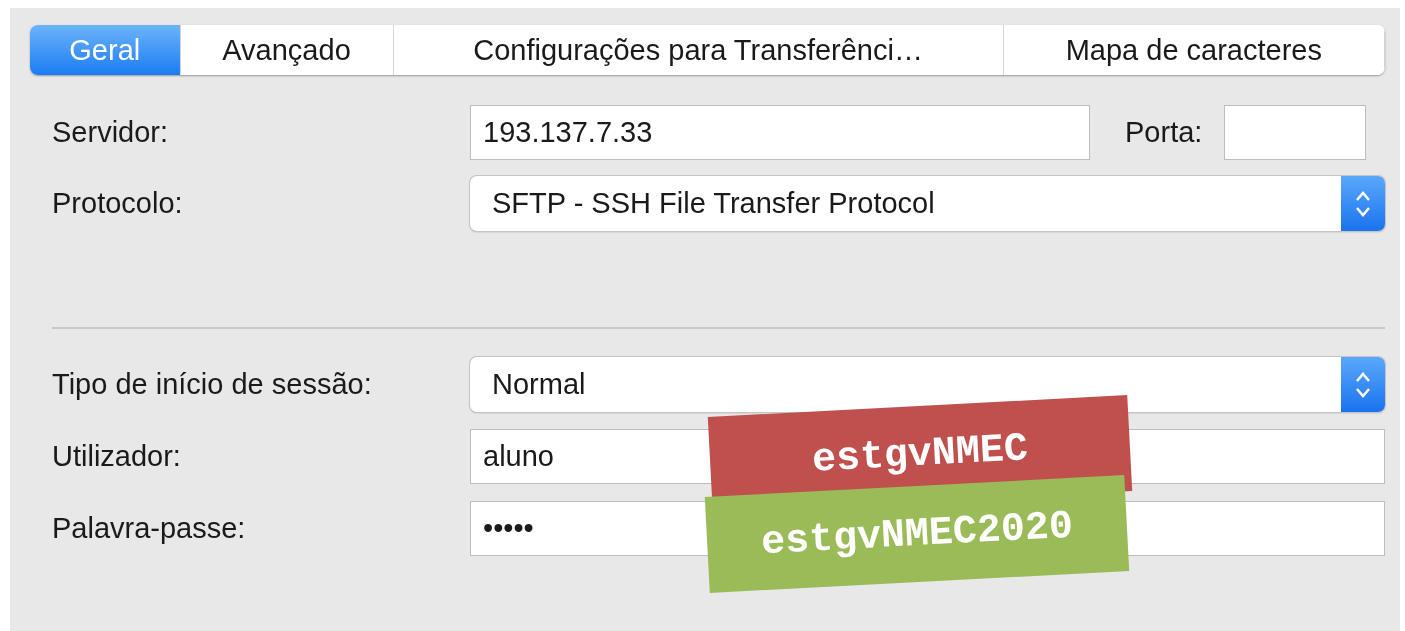  I want to click on field-label: Protocolo:, so click(118, 203).